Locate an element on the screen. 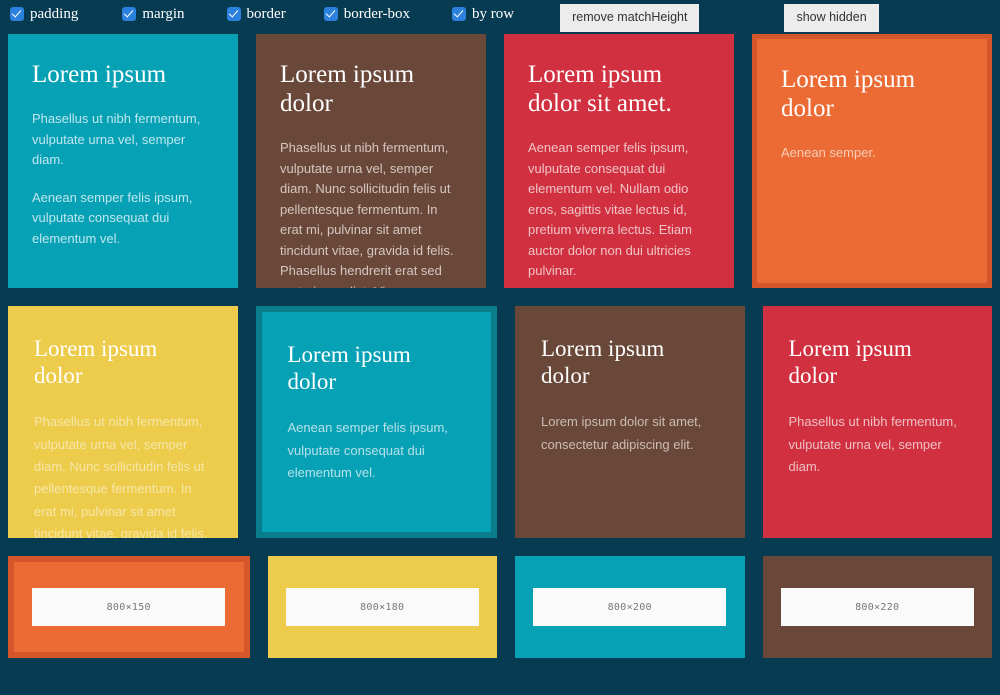 The image size is (1000, 695). option-padding: padding is located at coordinates (44, 14).